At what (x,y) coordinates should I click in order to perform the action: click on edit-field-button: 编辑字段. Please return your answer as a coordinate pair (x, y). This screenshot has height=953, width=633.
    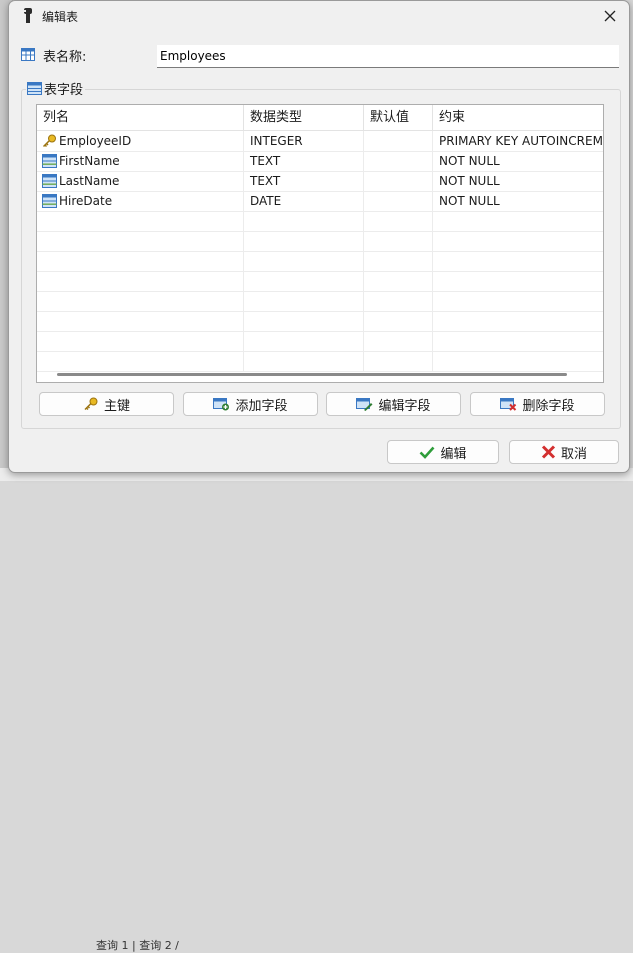
    Looking at the image, I should click on (393, 404).